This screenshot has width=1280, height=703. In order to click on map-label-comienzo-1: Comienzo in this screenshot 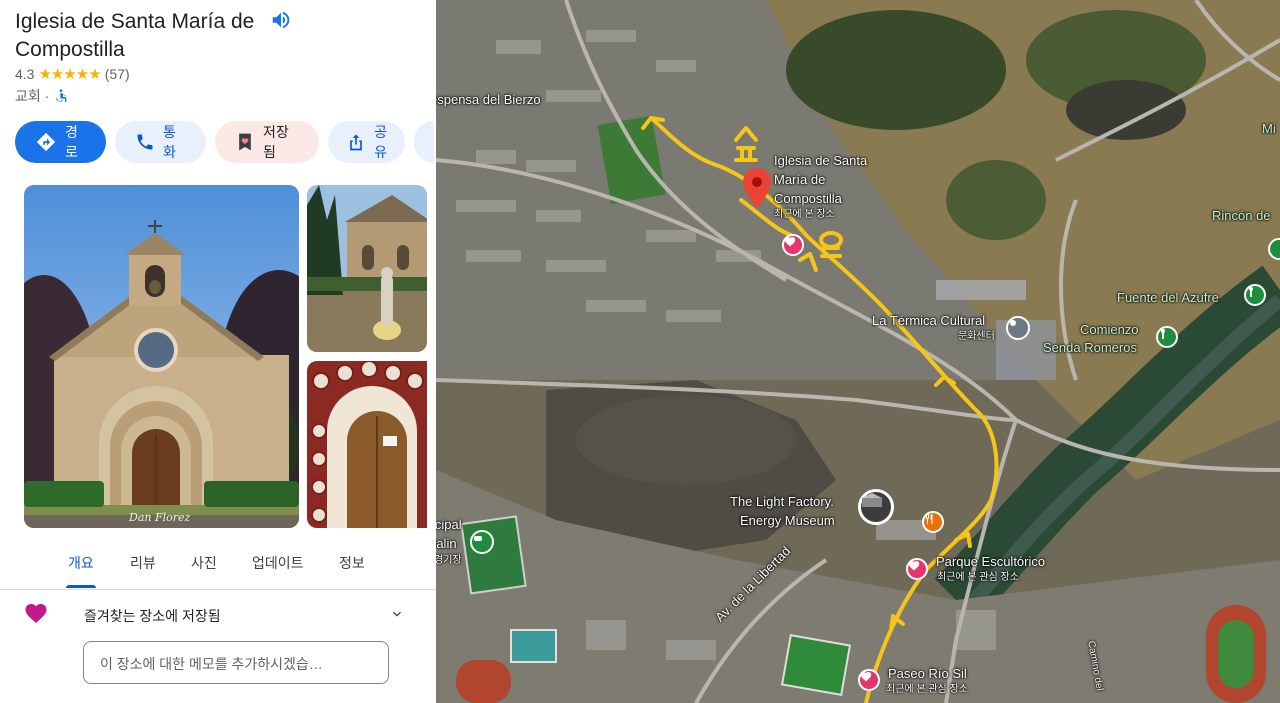, I will do `click(1109, 330)`.